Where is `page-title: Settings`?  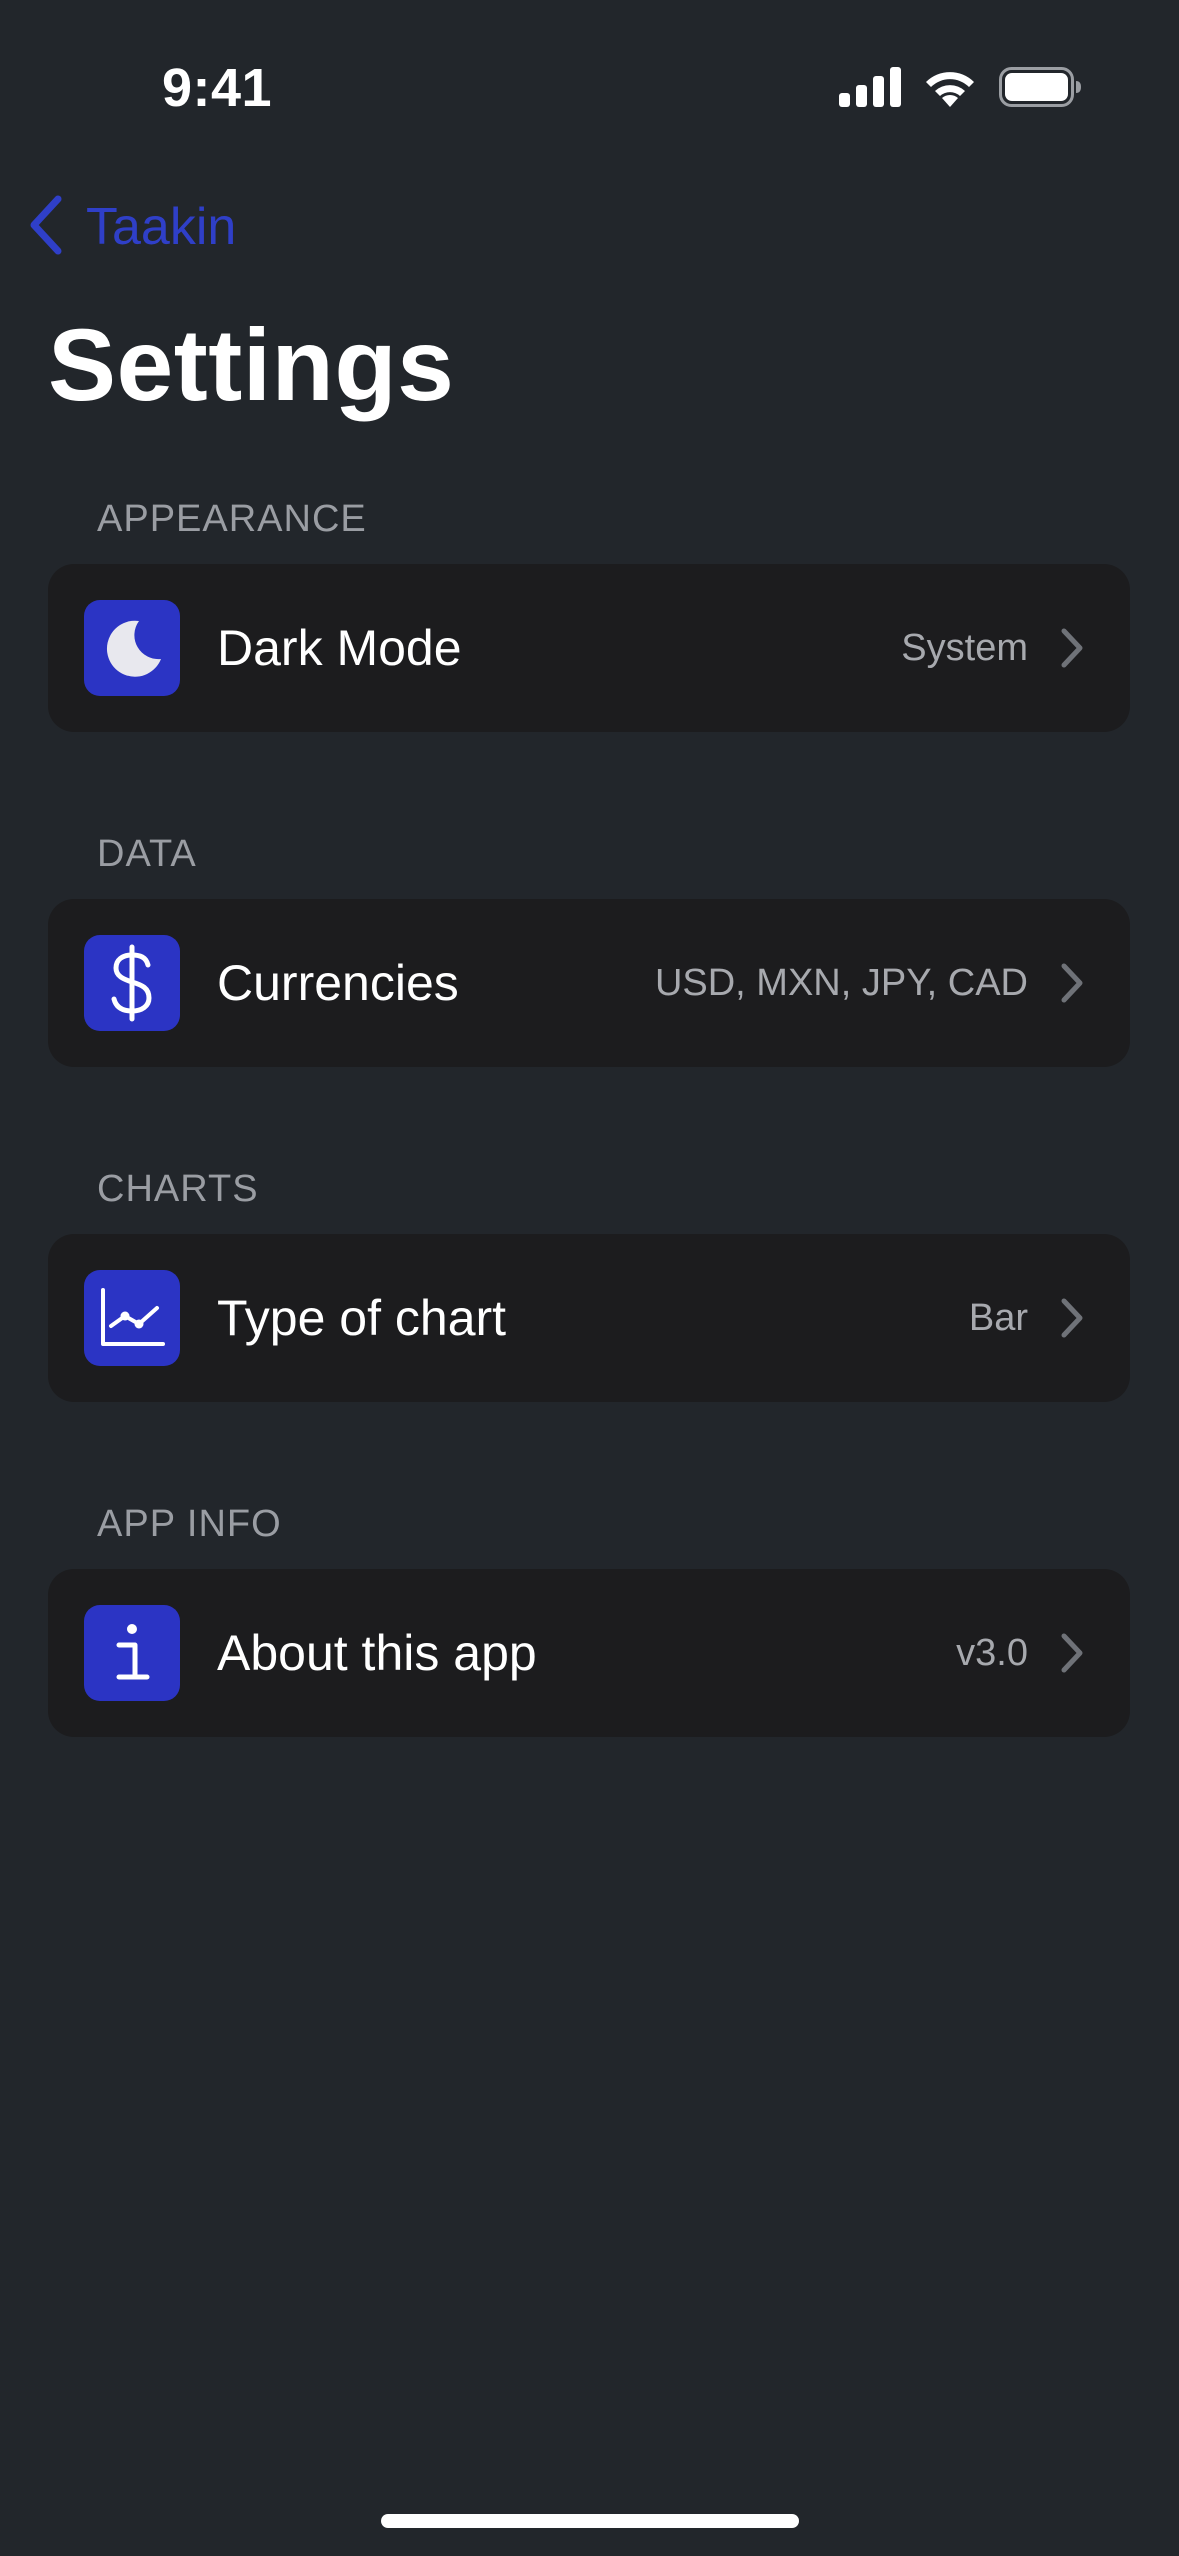 page-title: Settings is located at coordinates (251, 365).